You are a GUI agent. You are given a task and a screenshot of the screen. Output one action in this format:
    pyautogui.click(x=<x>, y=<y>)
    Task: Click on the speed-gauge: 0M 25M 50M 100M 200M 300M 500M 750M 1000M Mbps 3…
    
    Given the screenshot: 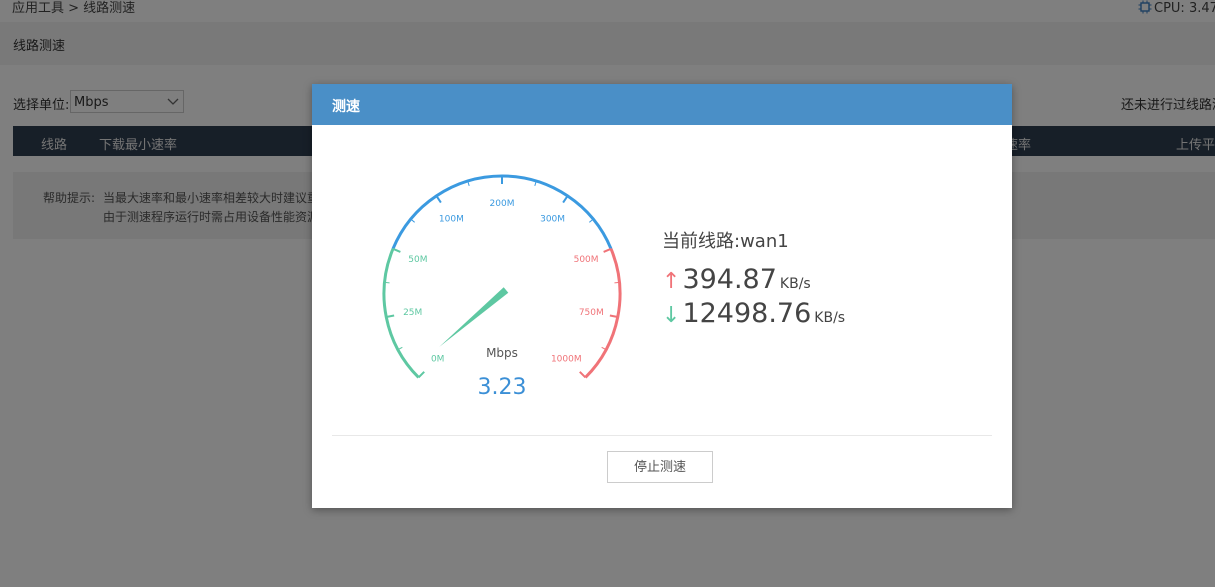 What is the action you would take?
    pyautogui.click(x=502, y=287)
    